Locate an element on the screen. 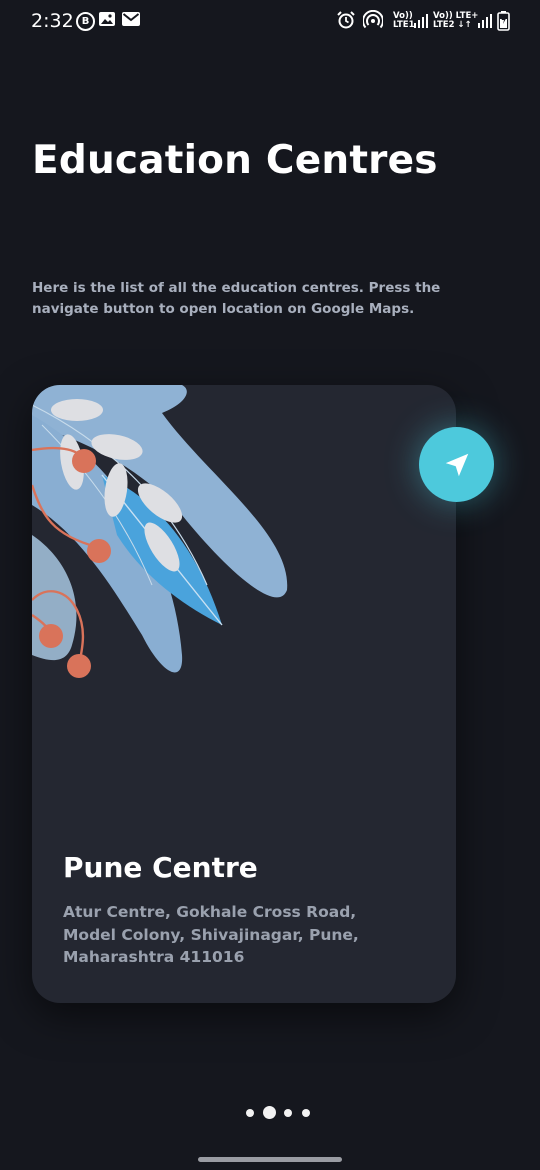 Image resolution: width=540 pixels, height=1170 pixels. battery-icon is located at coordinates (503, 21).